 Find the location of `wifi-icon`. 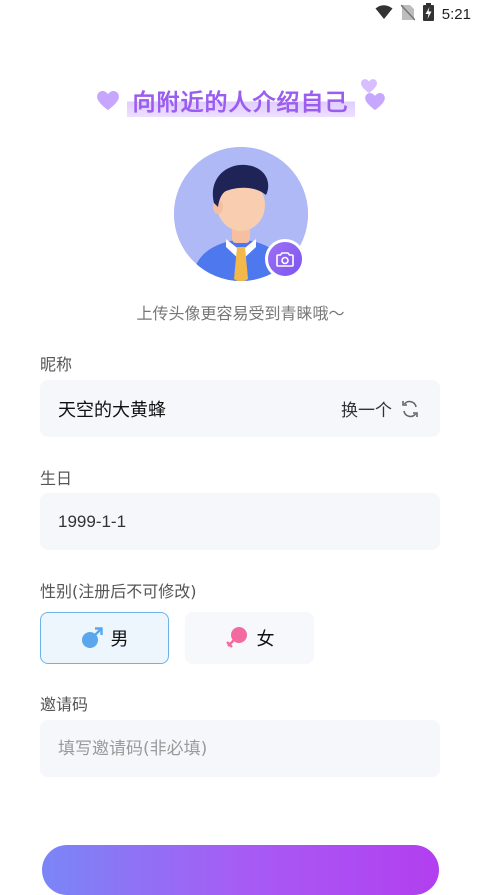

wifi-icon is located at coordinates (384, 14).